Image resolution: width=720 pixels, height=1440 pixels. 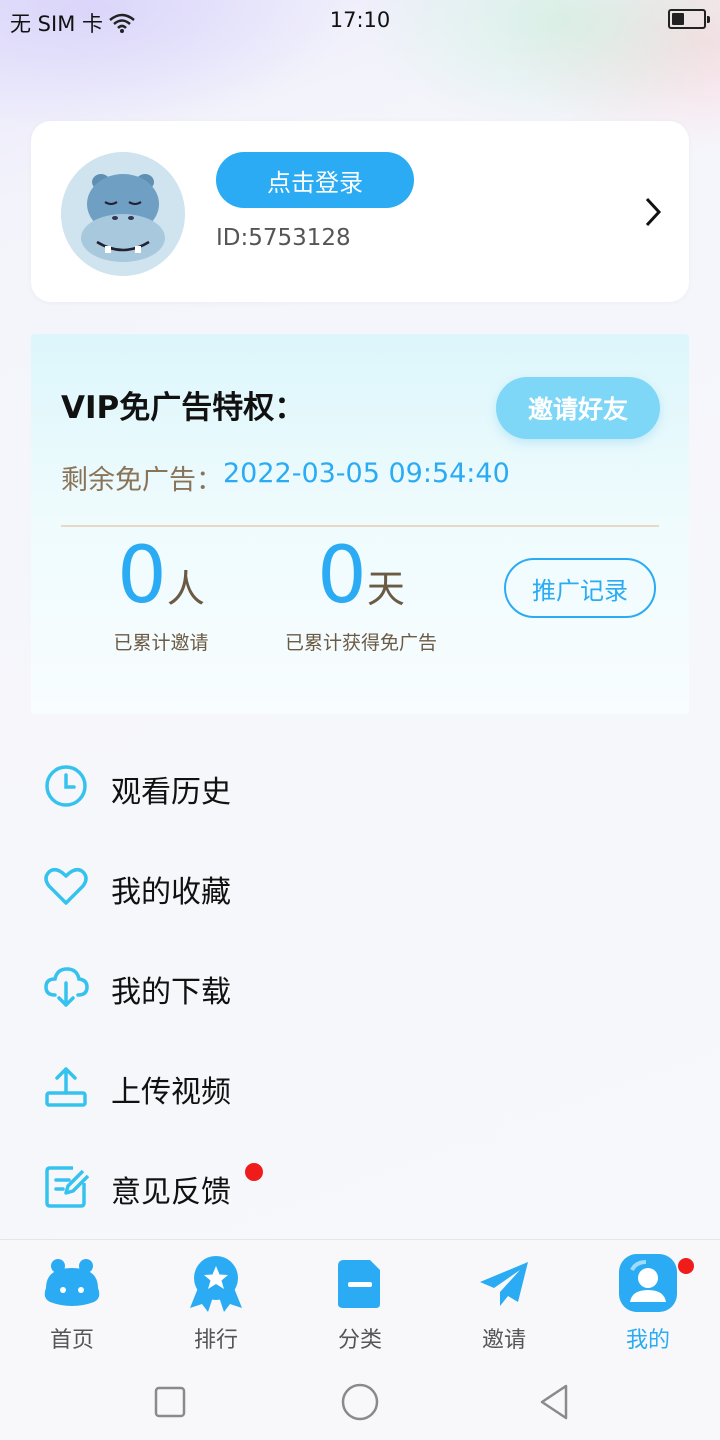 I want to click on profile-badge-dot, so click(x=686, y=1266).